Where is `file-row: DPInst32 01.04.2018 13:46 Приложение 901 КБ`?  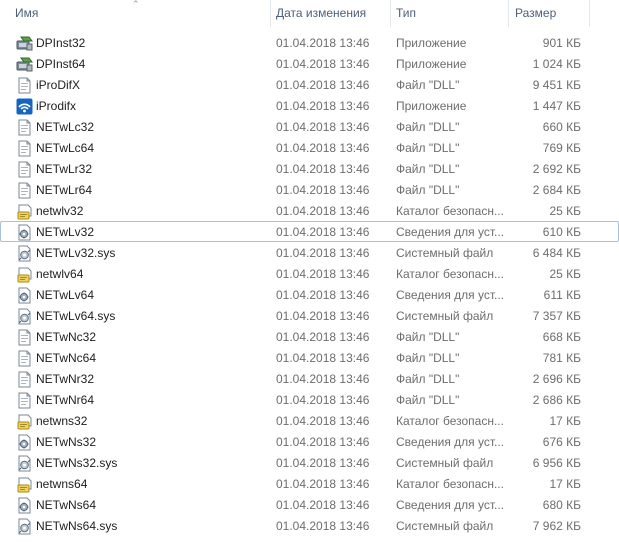 file-row: DPInst32 01.04.2018 13:46 Приложение 901 КБ is located at coordinates (309, 42).